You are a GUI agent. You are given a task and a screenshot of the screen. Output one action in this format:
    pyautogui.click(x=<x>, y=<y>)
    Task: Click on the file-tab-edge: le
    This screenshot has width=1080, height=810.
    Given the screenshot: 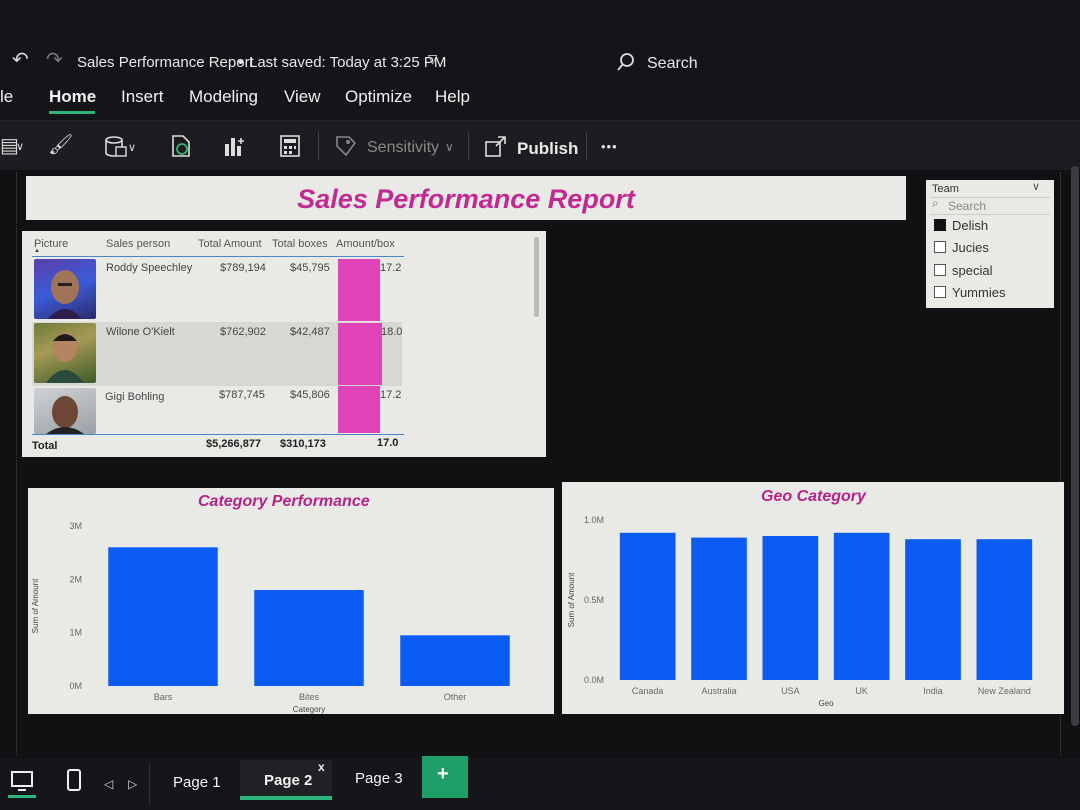 What is the action you would take?
    pyautogui.click(x=6, y=97)
    